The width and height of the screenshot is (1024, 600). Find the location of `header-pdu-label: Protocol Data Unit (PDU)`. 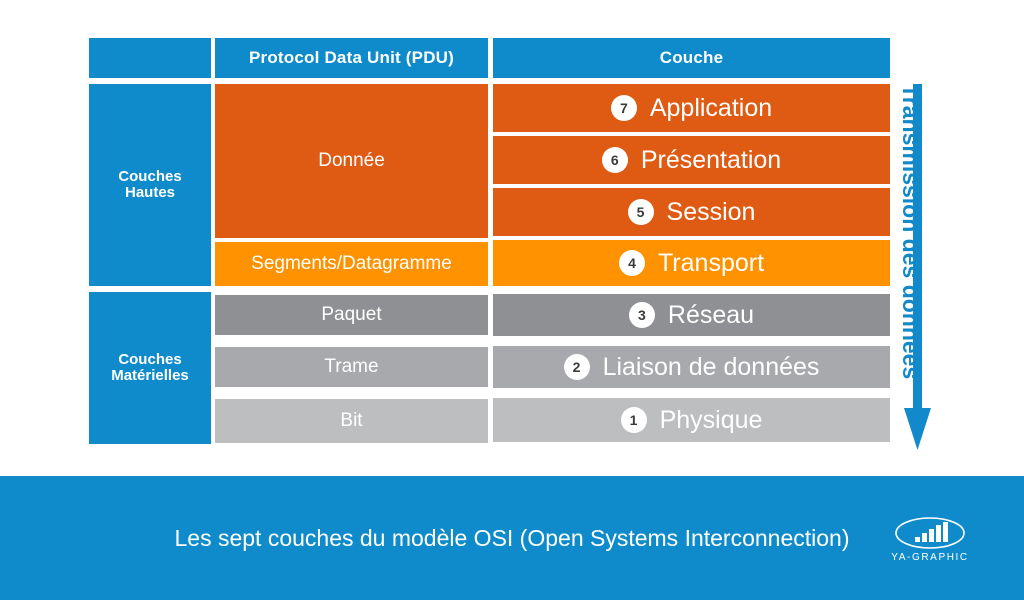

header-pdu-label: Protocol Data Unit (PDU) is located at coordinates (351, 58).